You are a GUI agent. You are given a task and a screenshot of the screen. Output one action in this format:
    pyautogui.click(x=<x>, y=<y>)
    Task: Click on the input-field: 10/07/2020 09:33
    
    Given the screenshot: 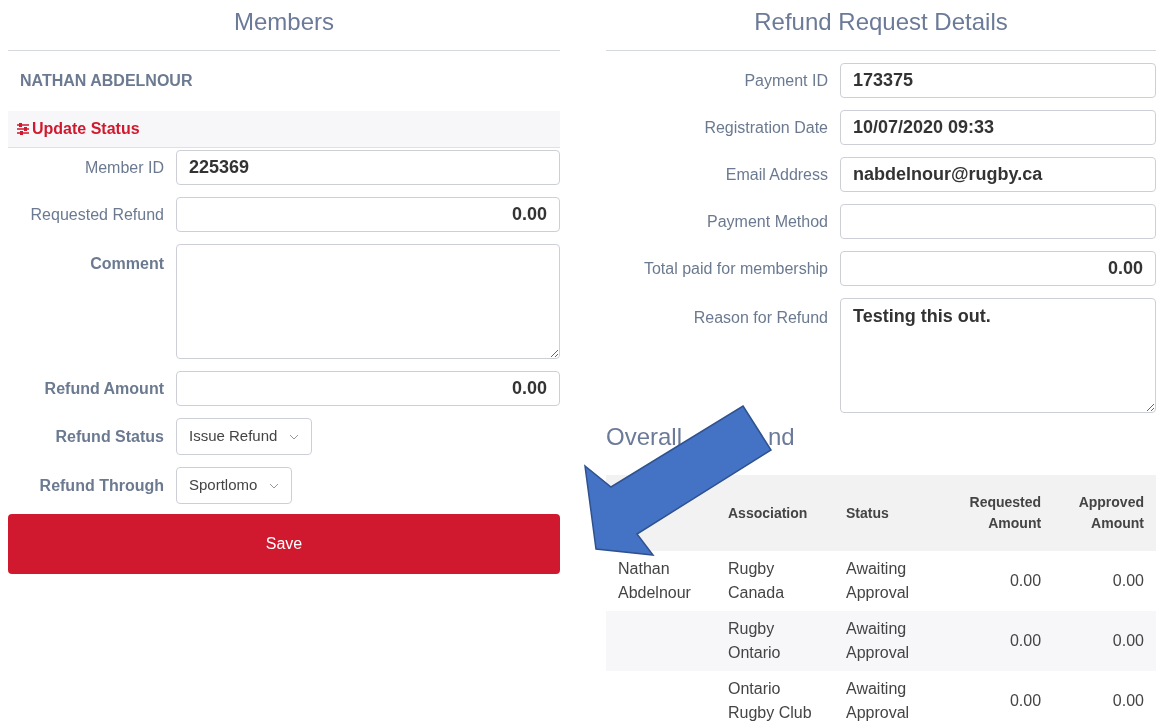 What is the action you would take?
    pyautogui.click(x=998, y=127)
    